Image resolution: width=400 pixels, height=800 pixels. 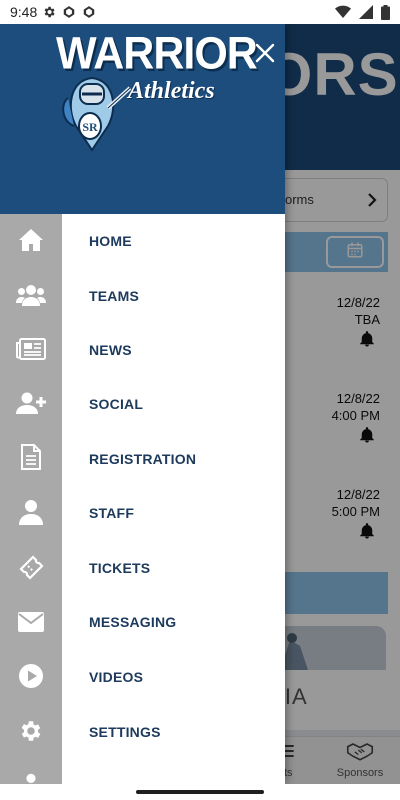 What do you see at coordinates (173, 678) in the screenshot?
I see `menu-item-videos: VIDEOS` at bounding box center [173, 678].